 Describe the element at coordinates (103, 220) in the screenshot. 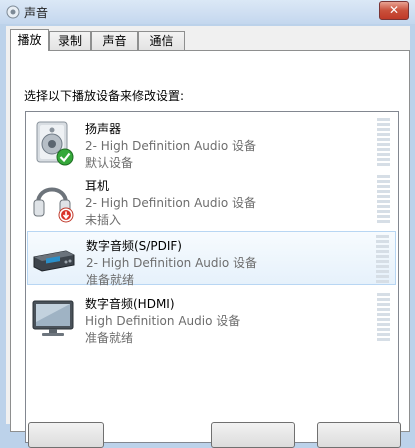

I see `device-status: 未插入` at that location.